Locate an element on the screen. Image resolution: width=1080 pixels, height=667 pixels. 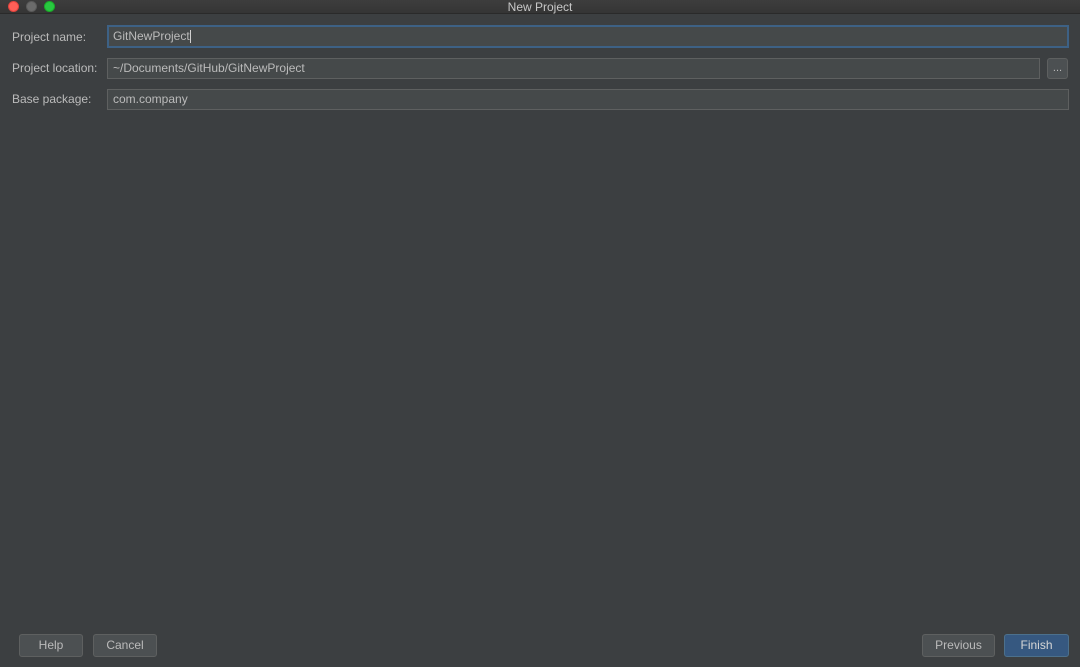
title-bar: New Project is located at coordinates (540, 7).